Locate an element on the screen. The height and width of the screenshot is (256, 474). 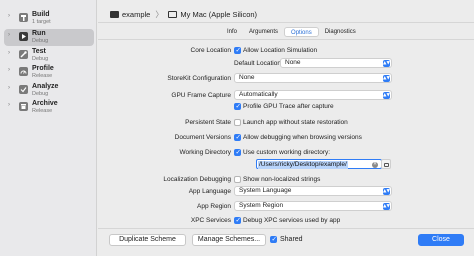
localization-debugging-label: Localization Debugging is located at coordinates (197, 179).